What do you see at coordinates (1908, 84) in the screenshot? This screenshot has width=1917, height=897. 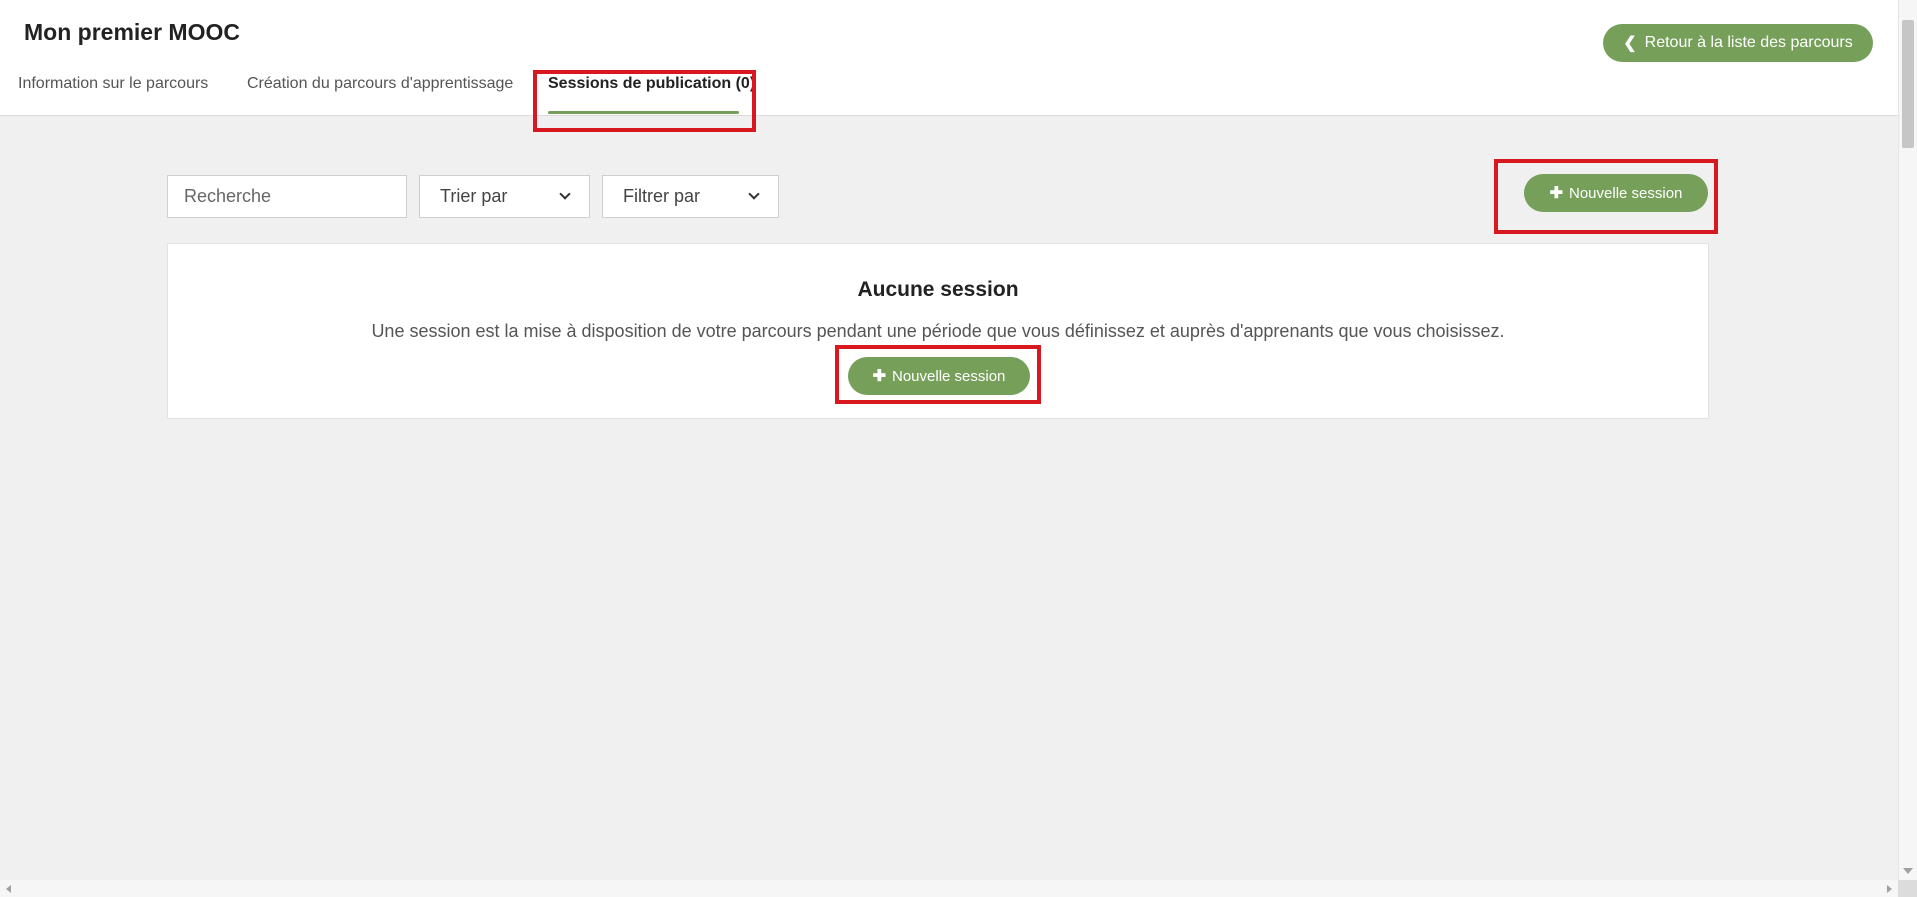 I see `scrollbar-thumb` at bounding box center [1908, 84].